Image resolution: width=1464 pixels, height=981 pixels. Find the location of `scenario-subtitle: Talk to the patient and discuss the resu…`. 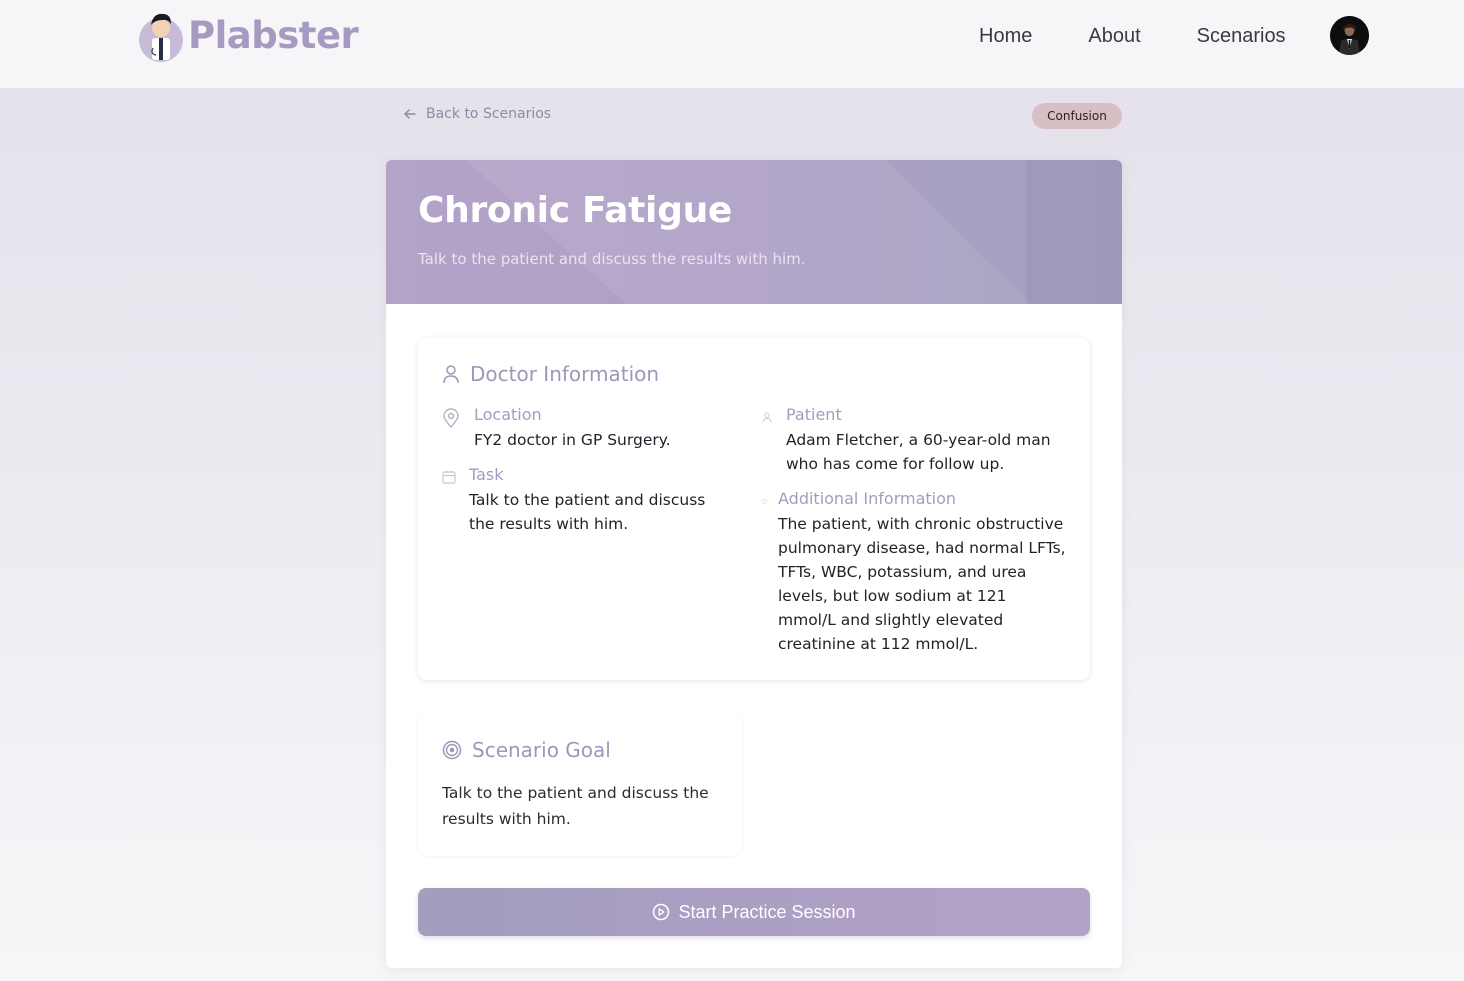

scenario-subtitle: Talk to the patient and discuss the resu… is located at coordinates (612, 259).